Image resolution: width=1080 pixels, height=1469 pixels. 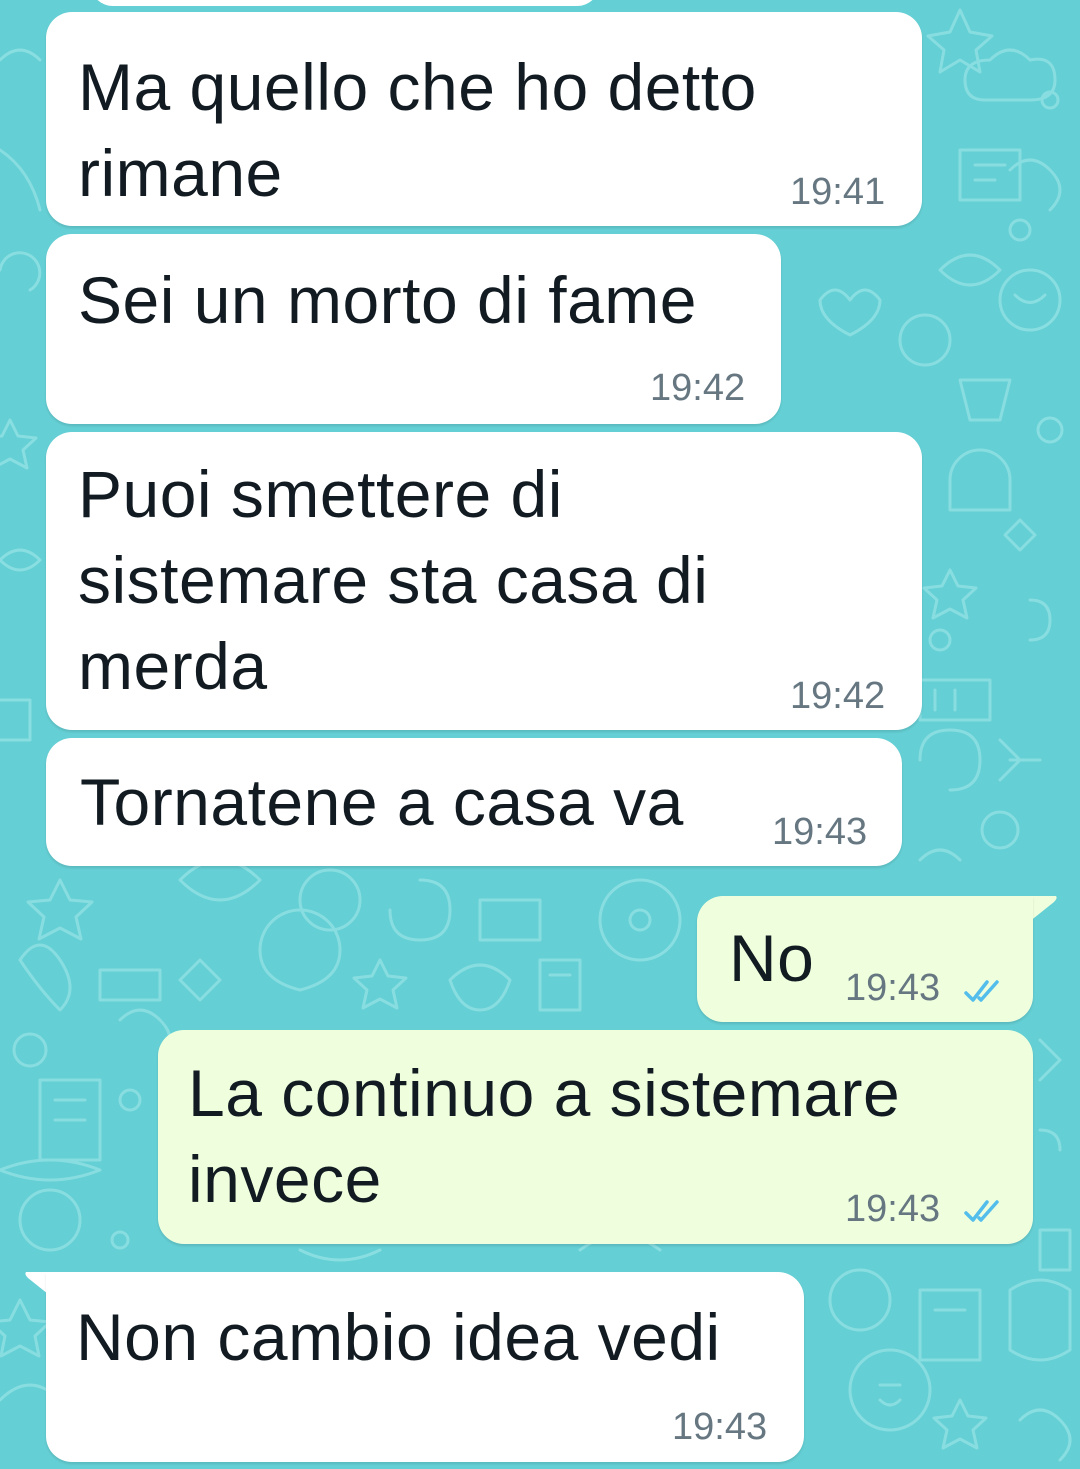 What do you see at coordinates (382, 802) in the screenshot?
I see `message-text: Tornatene a casa va` at bounding box center [382, 802].